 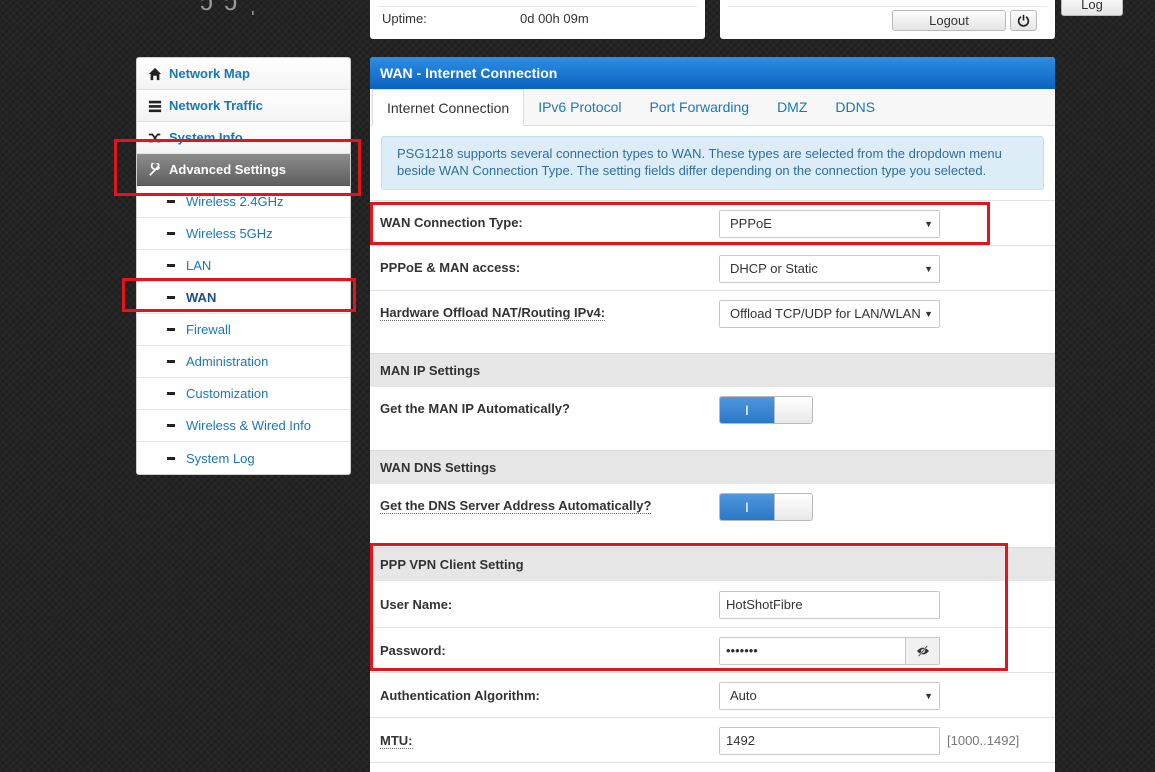 What do you see at coordinates (155, 106) in the screenshot?
I see `list-icon` at bounding box center [155, 106].